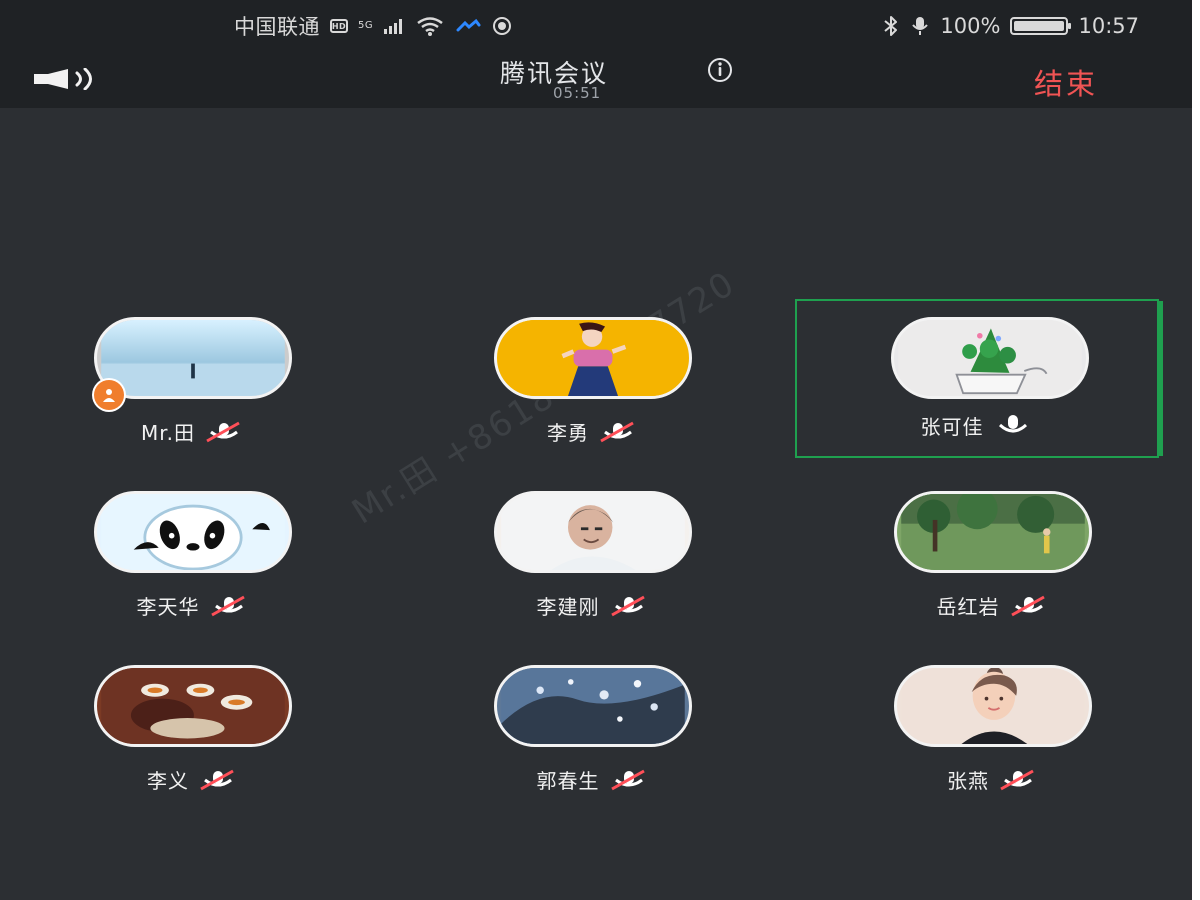 This screenshot has height=900, width=1200. I want to click on participant-name-row: Mr.田, so click(193, 431).